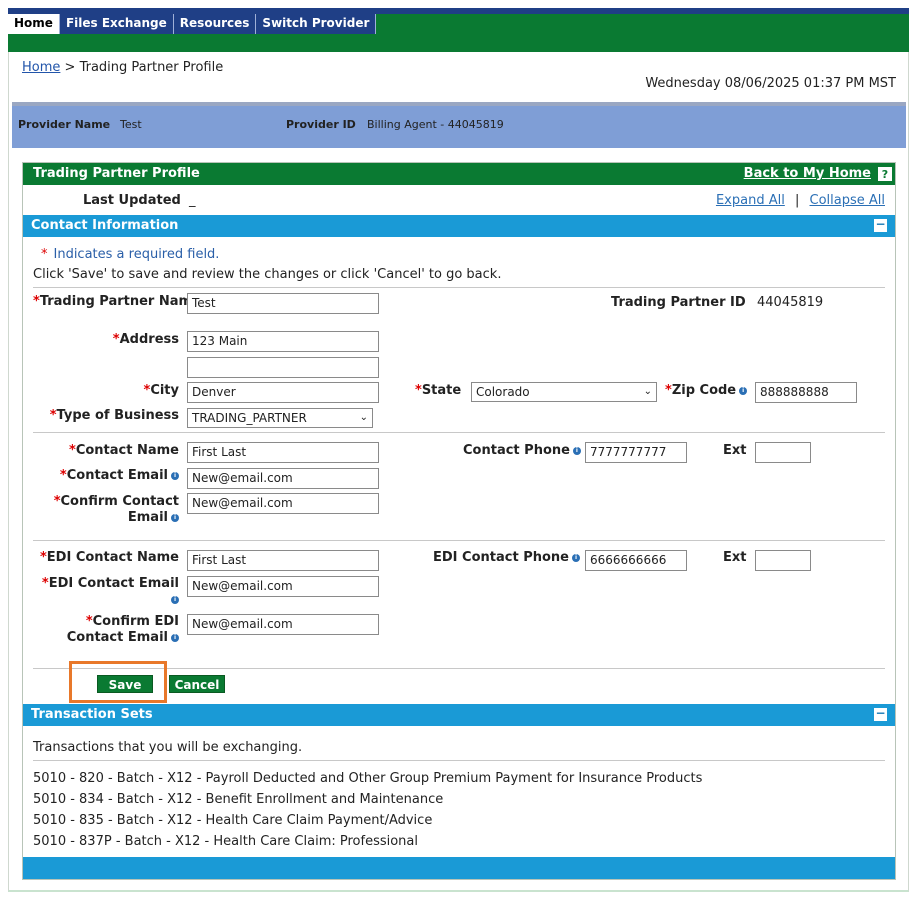 Image resolution: width=917 pixels, height=897 pixels. I want to click on confirm-edi-email-input: New@email.com, so click(283, 624).